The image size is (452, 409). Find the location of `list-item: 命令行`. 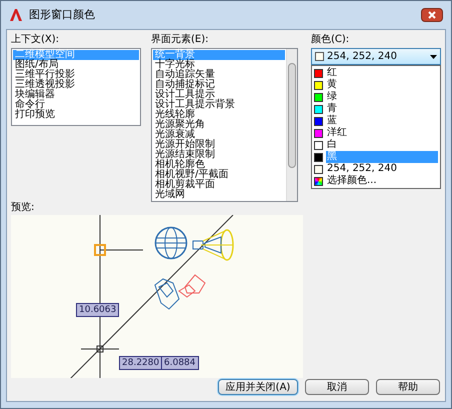

list-item: 命令行 is located at coordinates (76, 105).